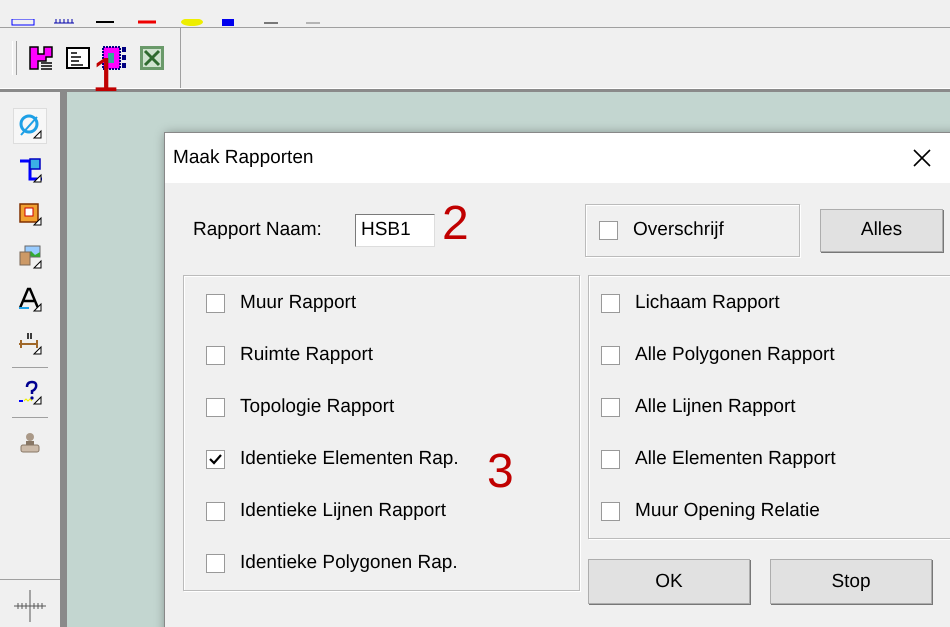  Describe the element at coordinates (678, 230) in the screenshot. I see `checkbox-label: Overschrijf` at that location.